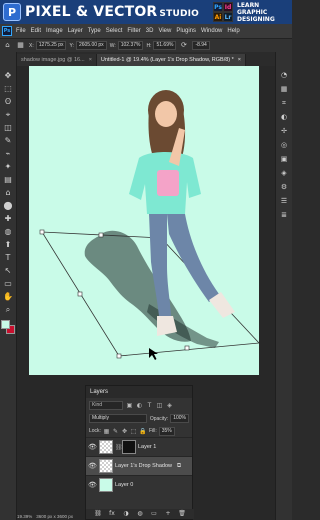 This screenshot has width=320, height=520. I want to click on lock-artboard-icon: ⬚, so click(133, 431).